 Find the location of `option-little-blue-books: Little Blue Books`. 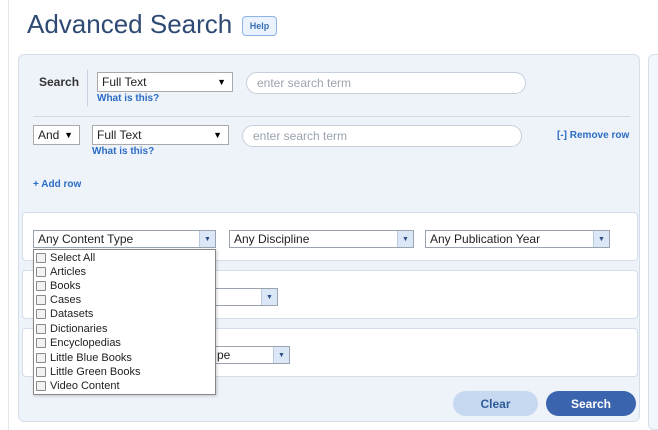

option-little-blue-books: Little Blue Books is located at coordinates (84, 358).